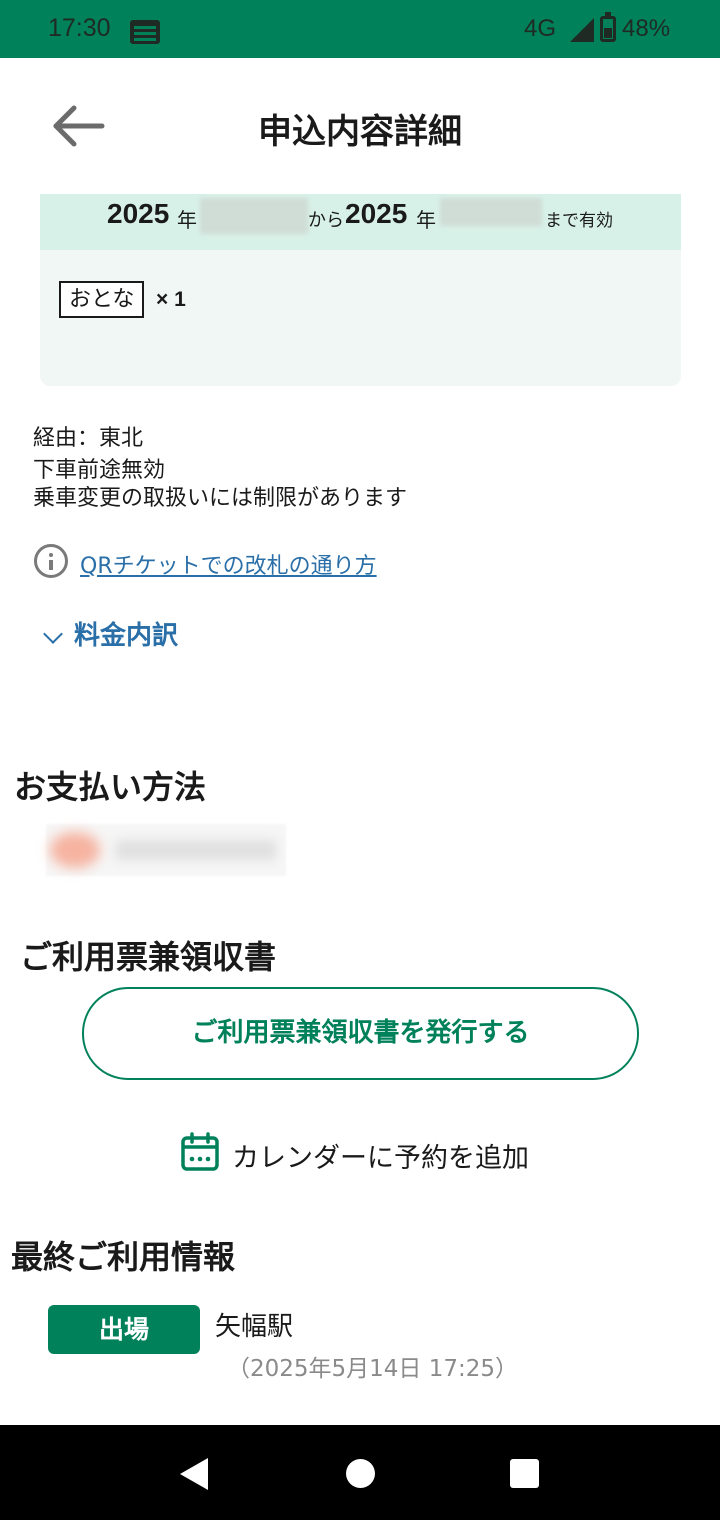 Image resolution: width=720 pixels, height=1520 pixels. I want to click on route-note: 乗車変更の取扱いには制限があります, so click(220, 498).